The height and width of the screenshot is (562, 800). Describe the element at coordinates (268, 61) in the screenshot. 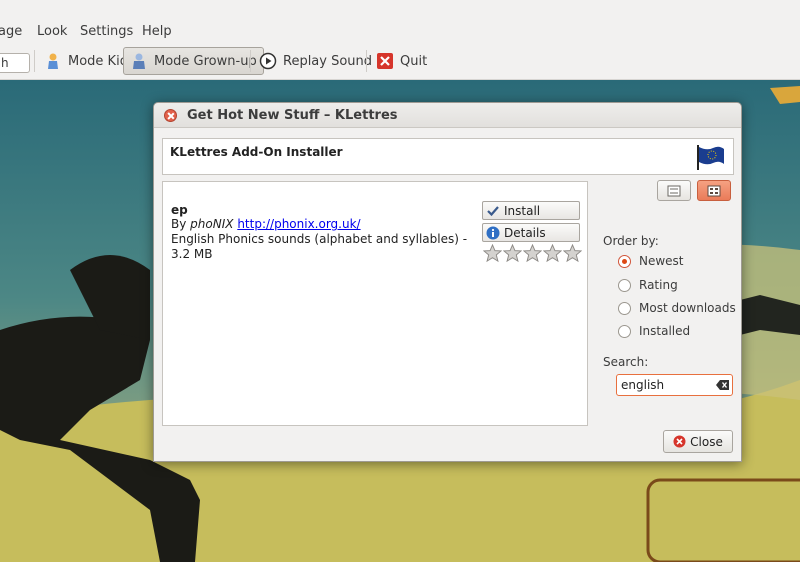

I see `play-icon` at that location.